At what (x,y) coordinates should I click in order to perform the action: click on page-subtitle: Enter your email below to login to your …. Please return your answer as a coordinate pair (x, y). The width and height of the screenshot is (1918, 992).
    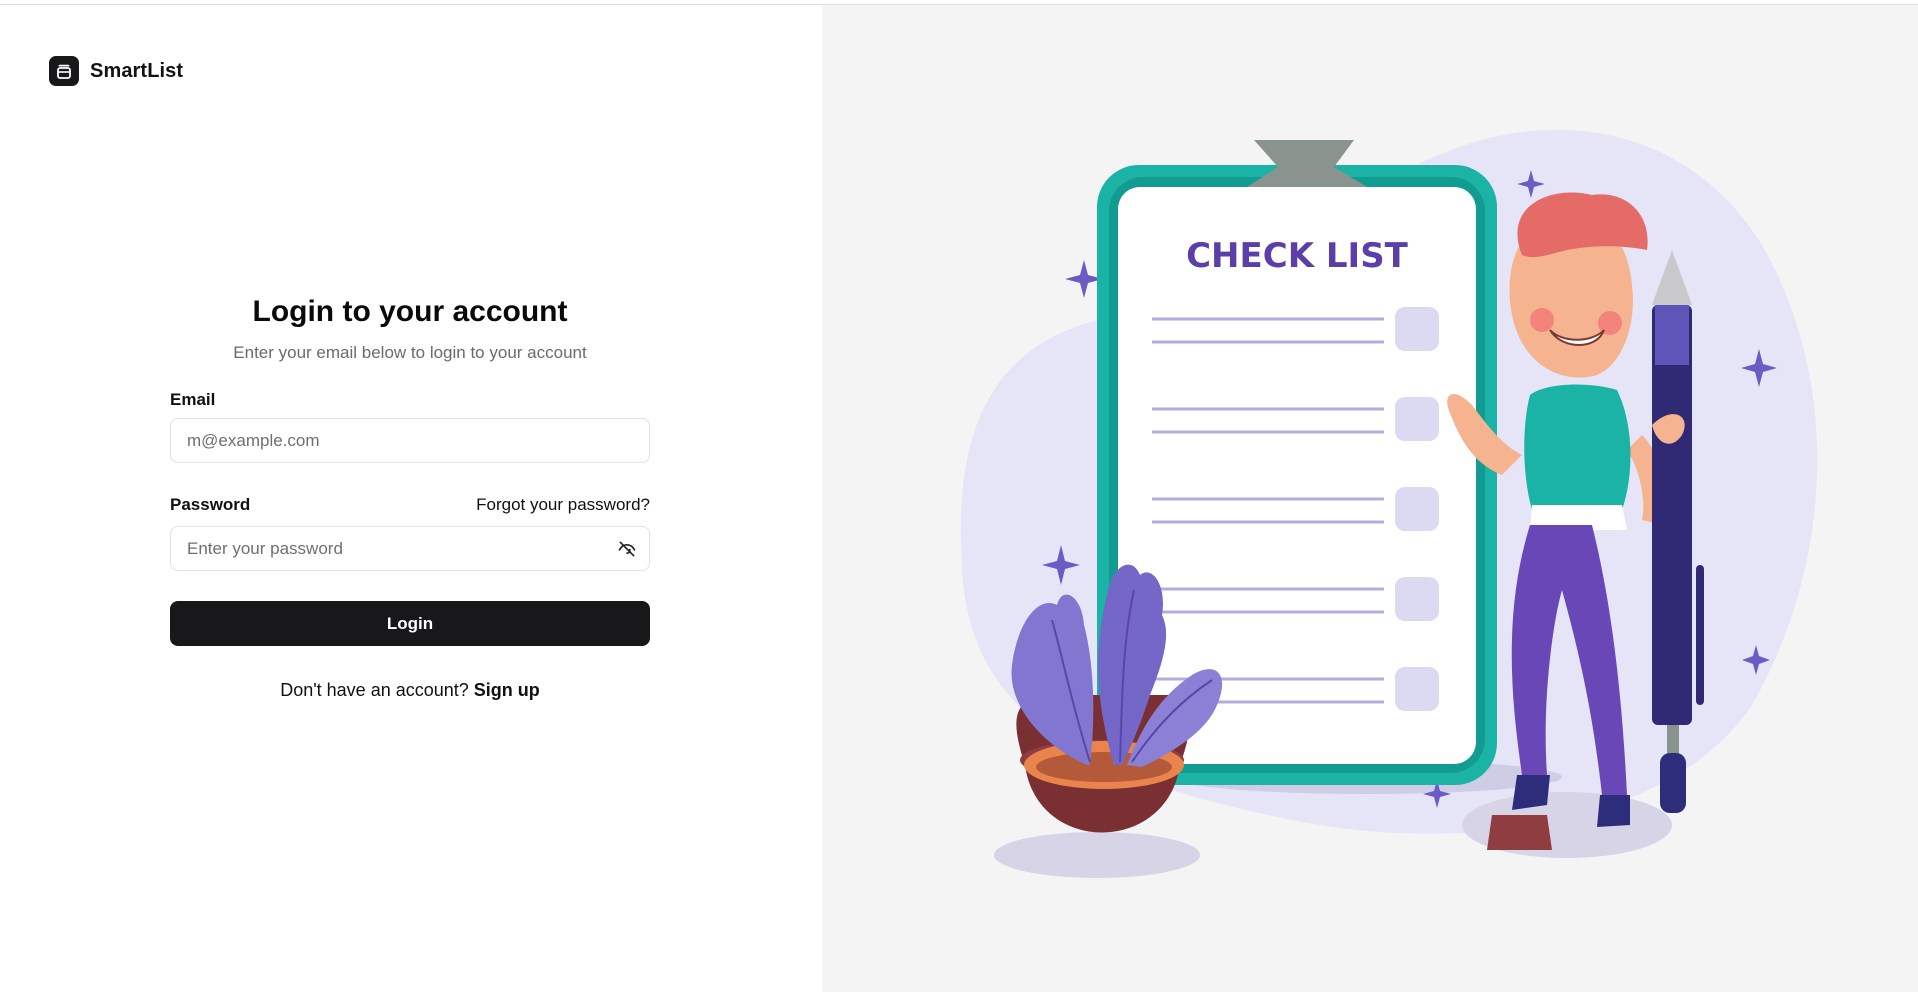
    Looking at the image, I should click on (410, 352).